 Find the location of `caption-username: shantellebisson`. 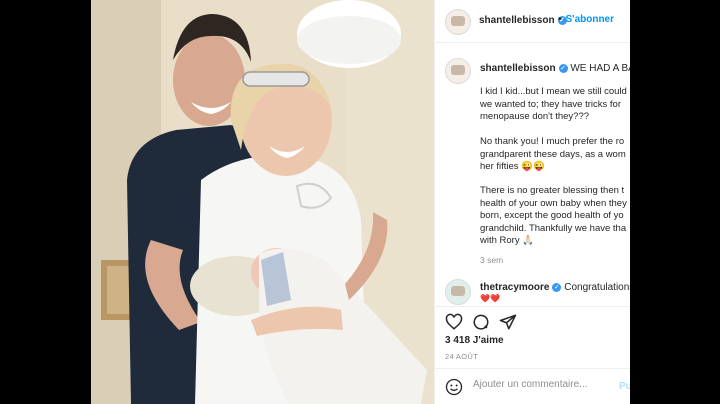

caption-username: shantellebisson is located at coordinates (518, 68).